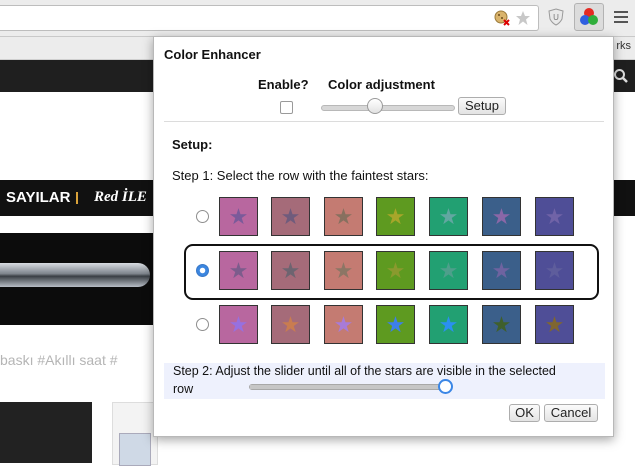  Describe the element at coordinates (388, 108) in the screenshot. I see `color-adjustment-slider` at that location.